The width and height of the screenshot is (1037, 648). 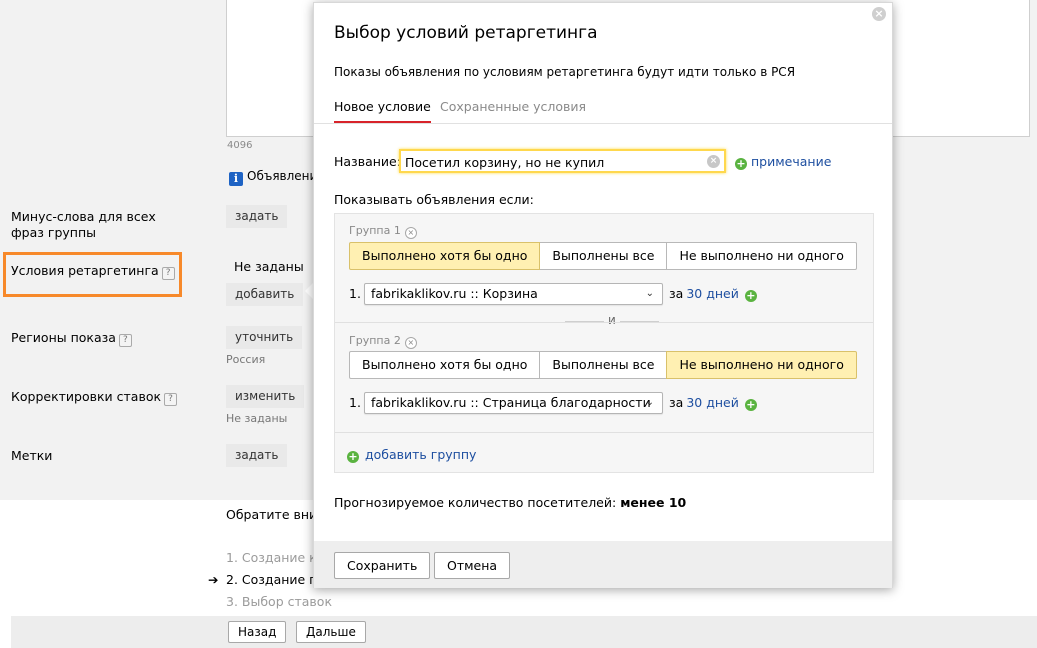 I want to click on note-link-text: примечание, so click(x=791, y=161).